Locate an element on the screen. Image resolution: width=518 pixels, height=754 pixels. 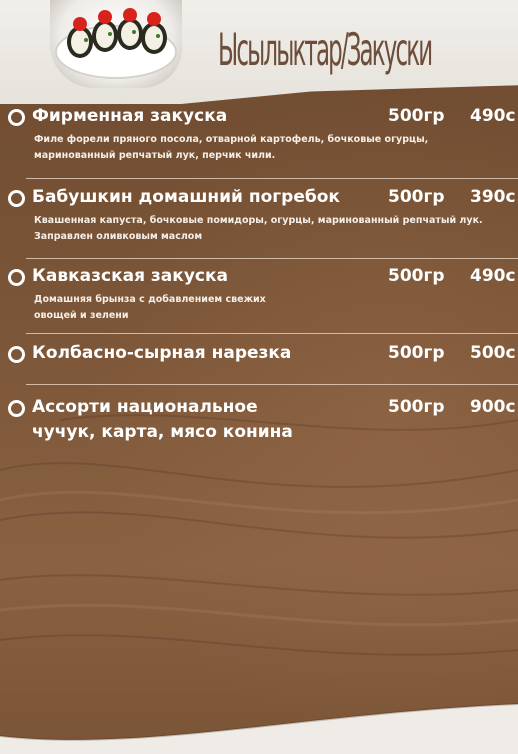
item-name-continuation: чучук, карта, мясо конина is located at coordinates (162, 432).